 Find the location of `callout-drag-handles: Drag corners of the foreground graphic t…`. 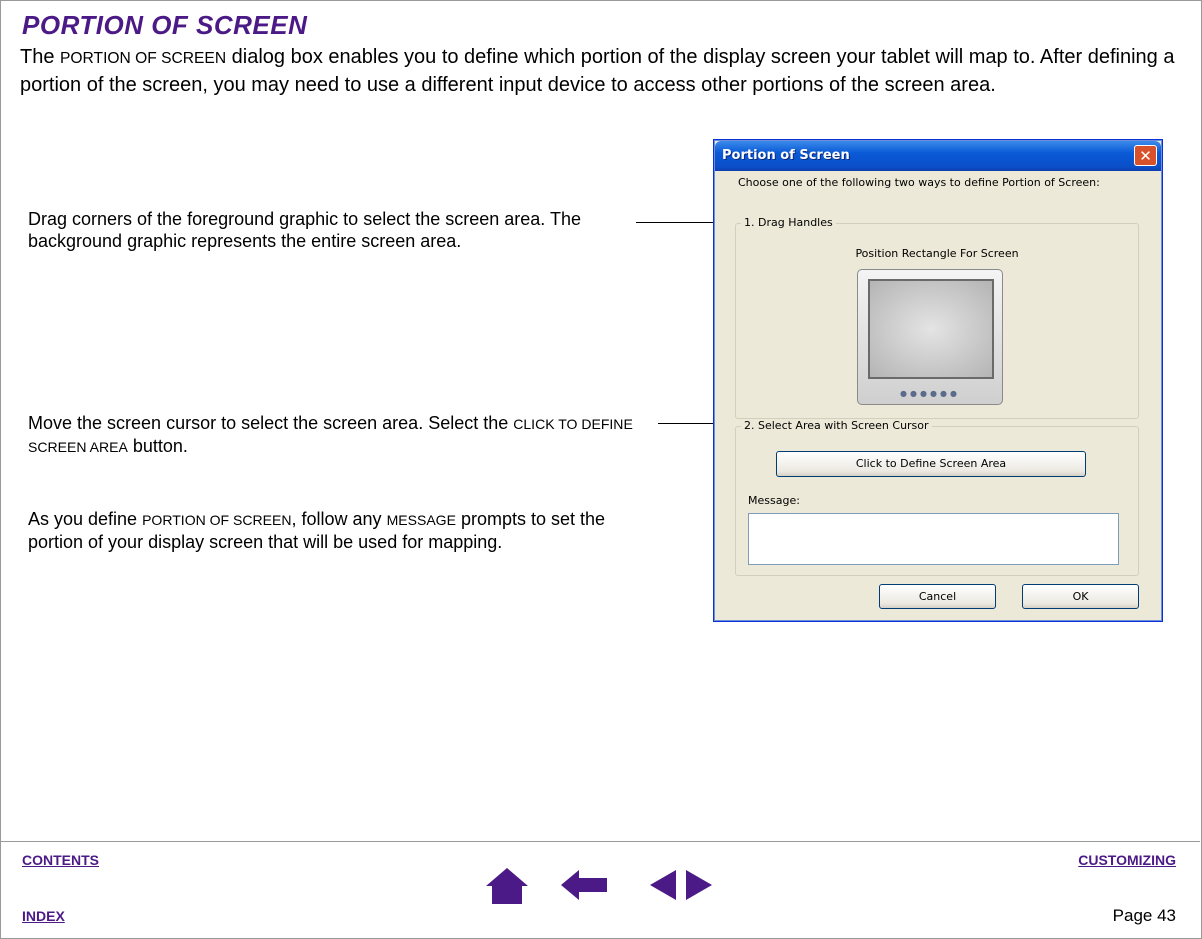

callout-drag-handles: Drag corners of the foreground graphic t… is located at coordinates (304, 230).